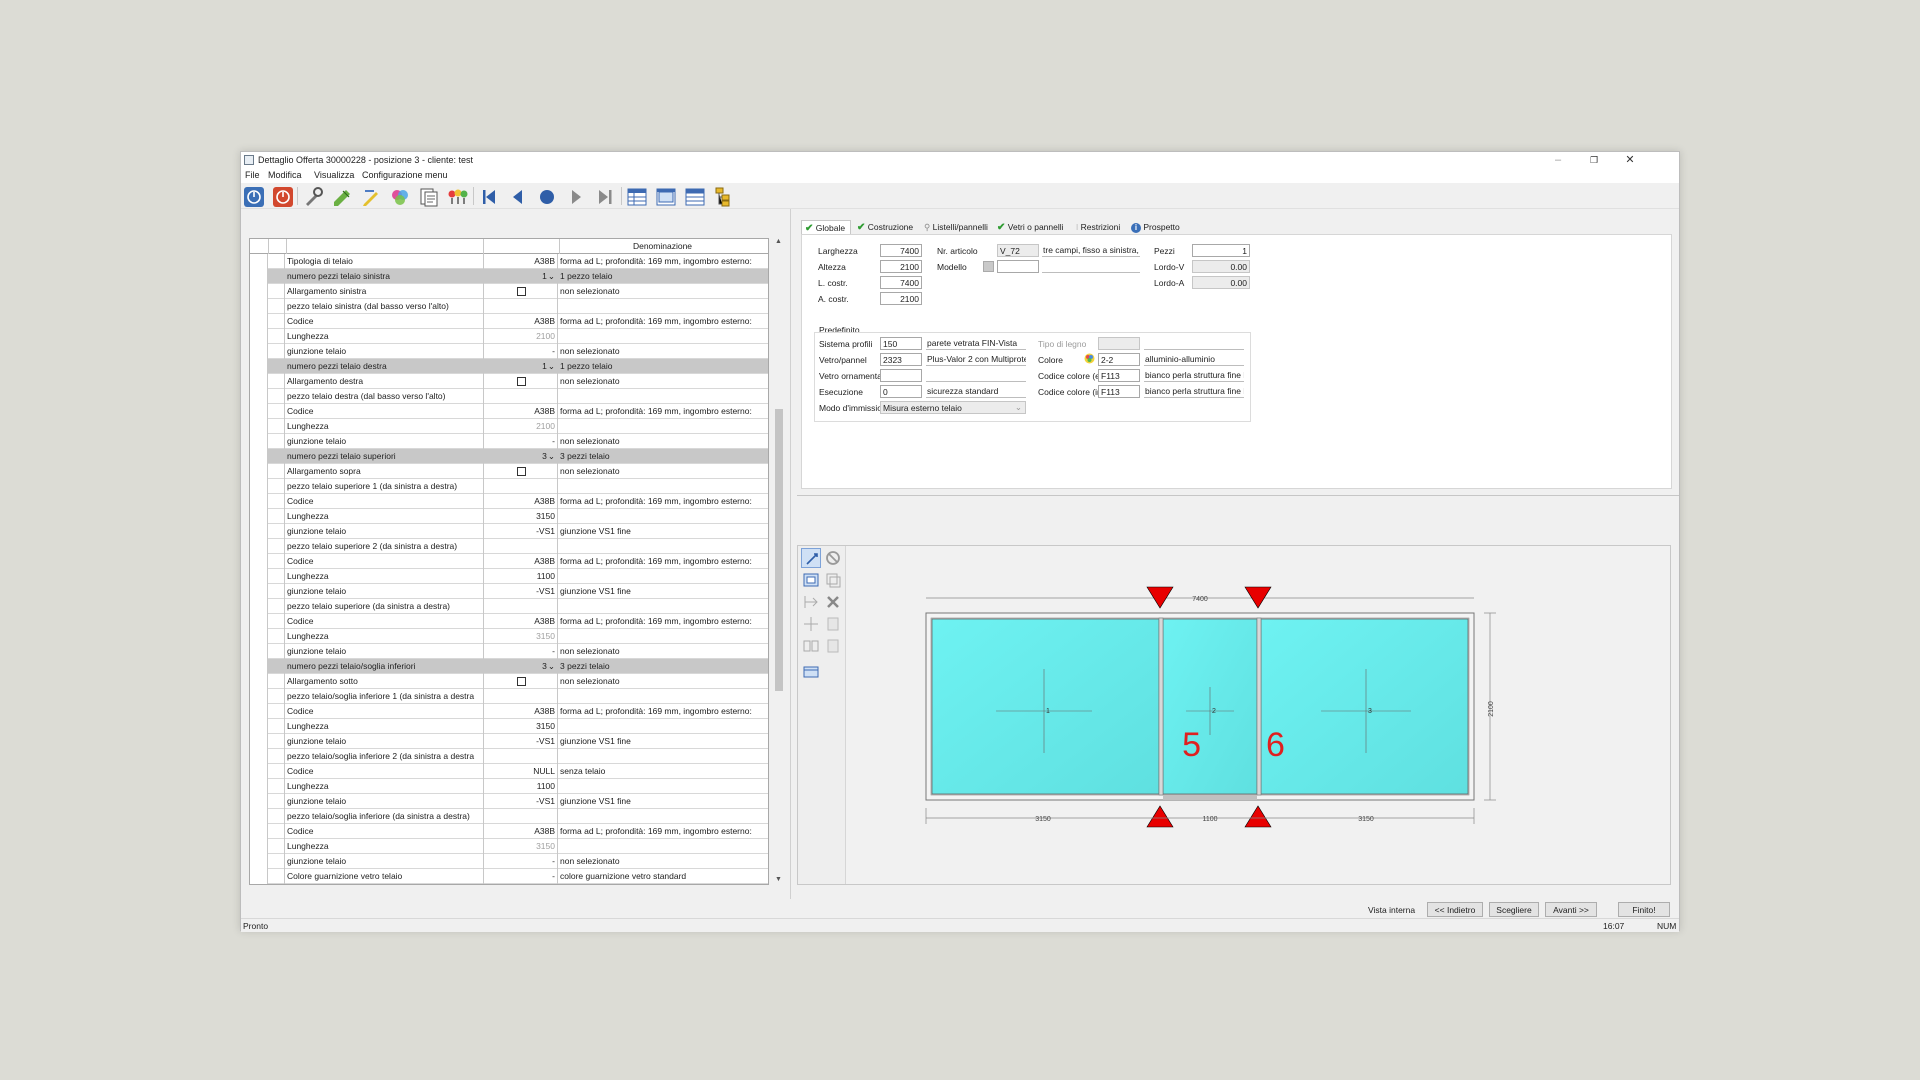 The height and width of the screenshot is (1080, 1920). Describe the element at coordinates (1644, 909) in the screenshot. I see `finito-button: Finito!` at that location.